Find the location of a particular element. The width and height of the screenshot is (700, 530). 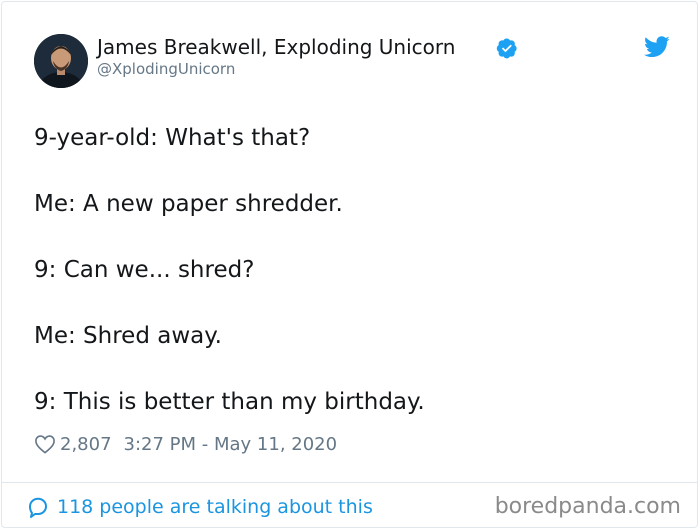

tweet-text-line: 9: Can we... shred? is located at coordinates (144, 270).